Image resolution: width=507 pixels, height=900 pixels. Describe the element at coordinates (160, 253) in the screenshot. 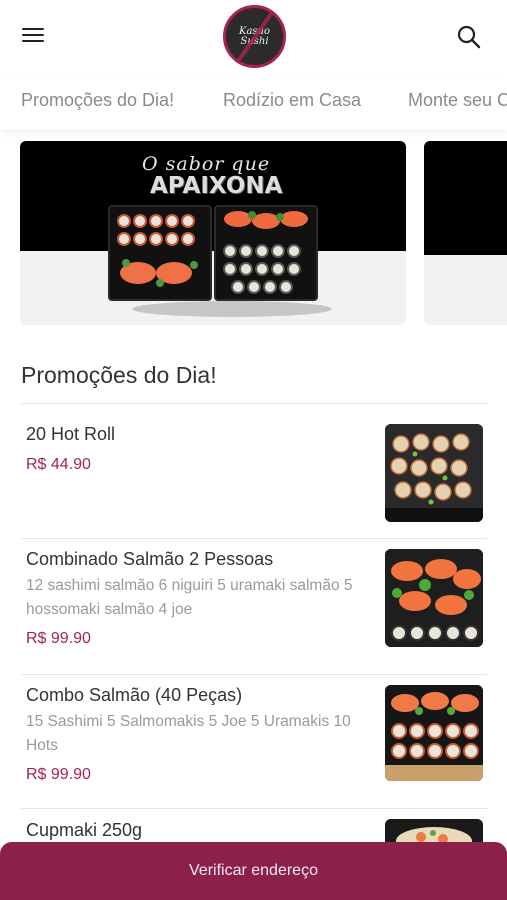

I see `sushi-tray-left` at that location.